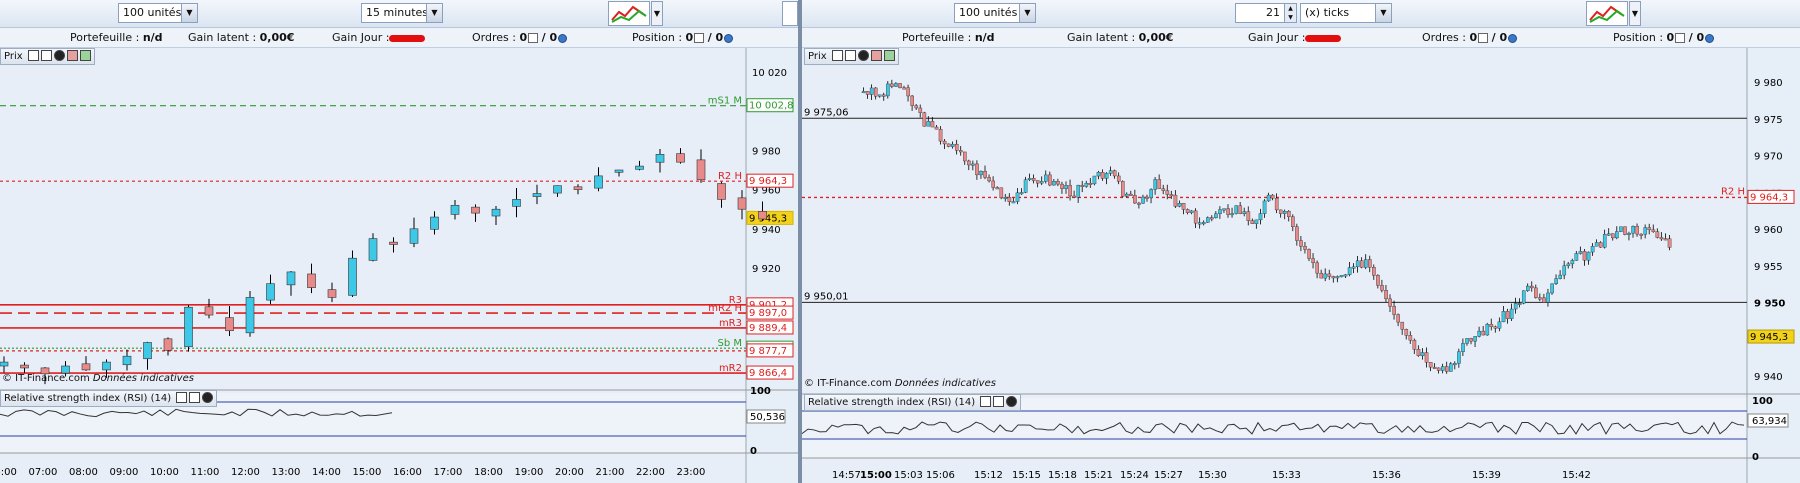  I want to click on left-timeframe-select: 15 minutes ▼, so click(402, 13).